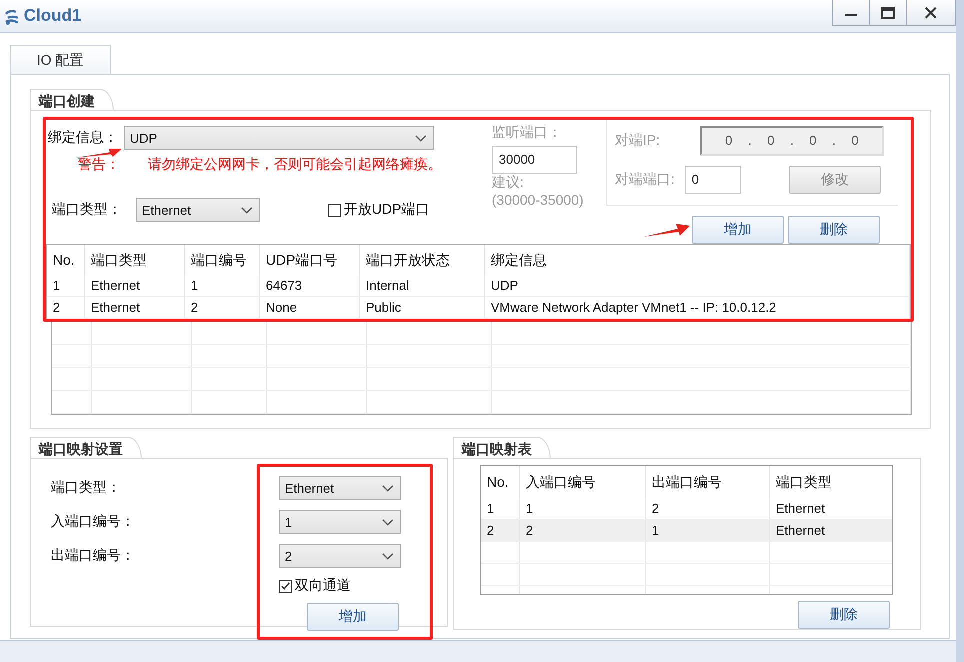 Image resolution: width=964 pixels, height=662 pixels. What do you see at coordinates (93, 522) in the screenshot?
I see `field-label: 入端口编号：` at bounding box center [93, 522].